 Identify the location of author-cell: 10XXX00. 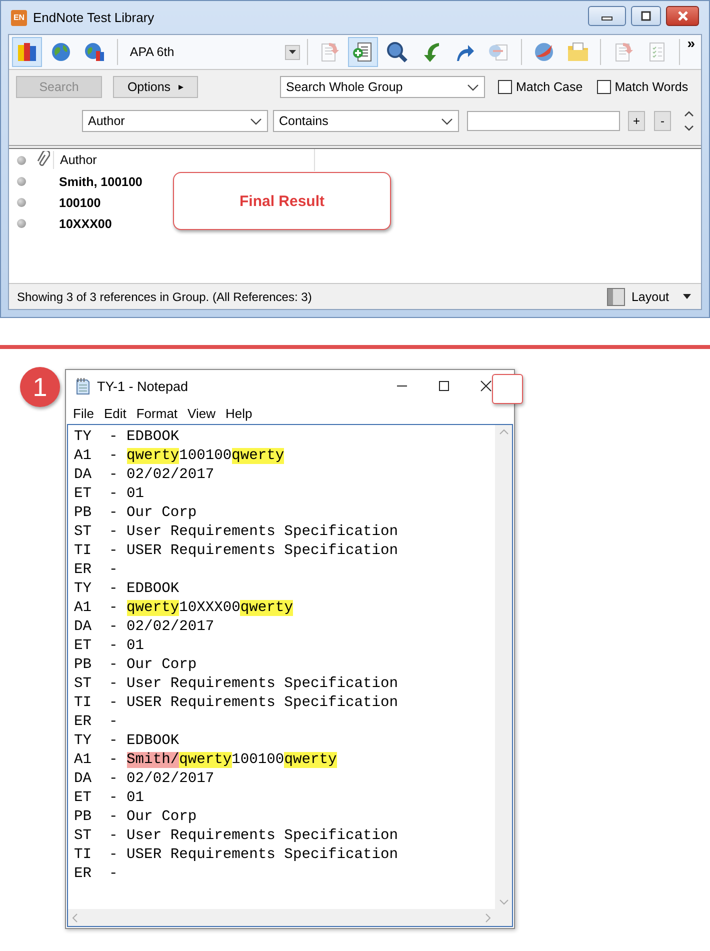
(72, 223).